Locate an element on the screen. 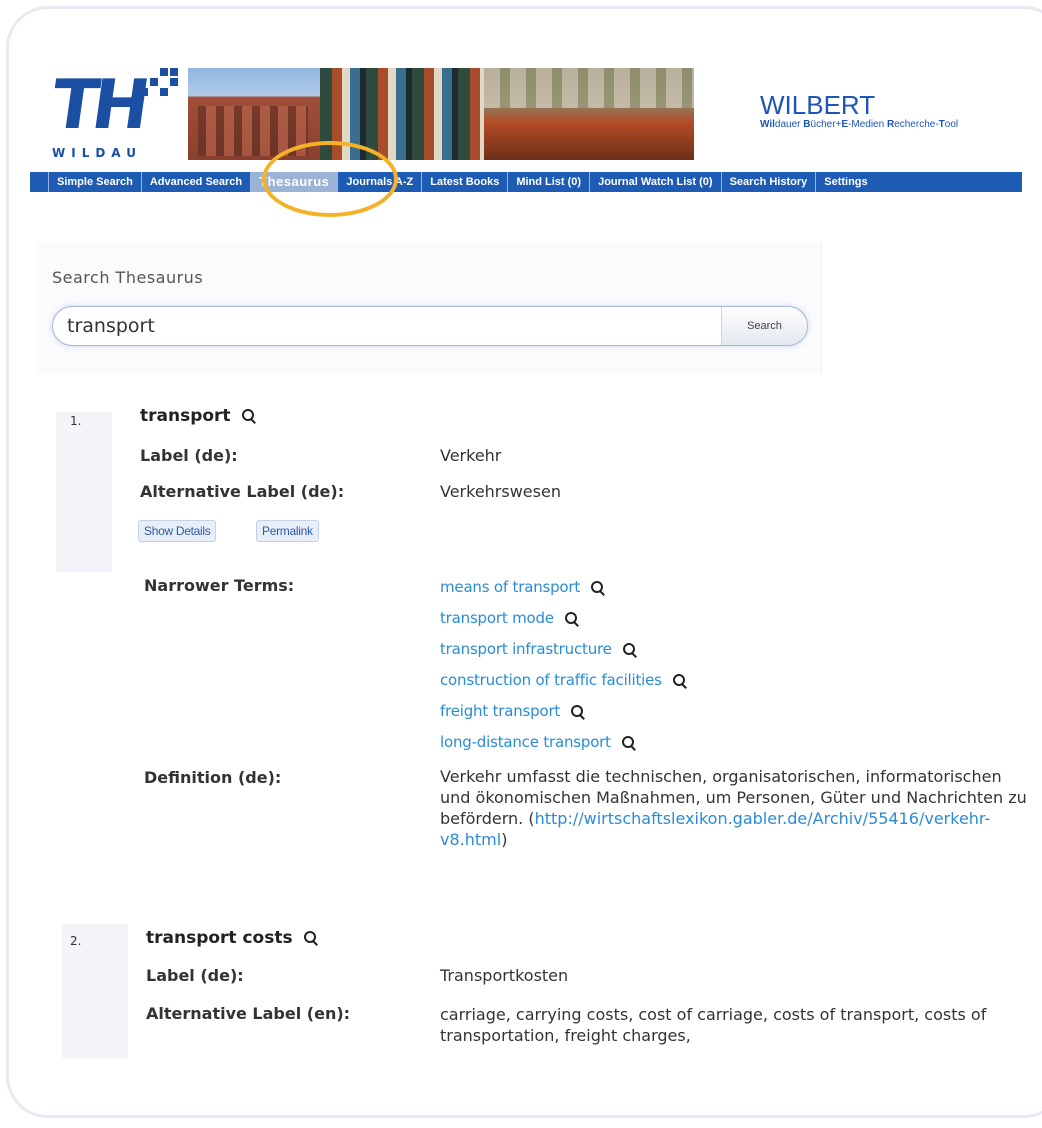  narrower-term-link: transport mode is located at coordinates (497, 618).